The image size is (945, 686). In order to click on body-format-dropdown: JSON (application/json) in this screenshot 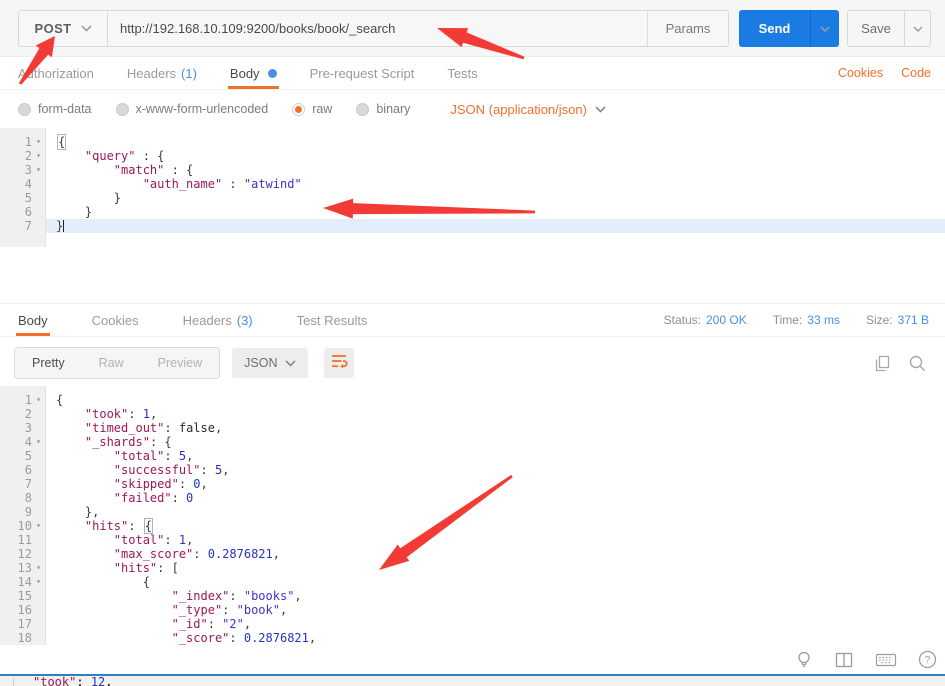, I will do `click(528, 109)`.